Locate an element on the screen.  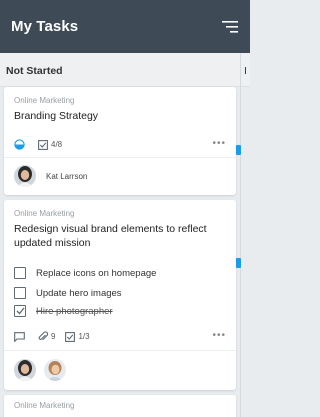
attachment-count: 9 is located at coordinates (46, 336).